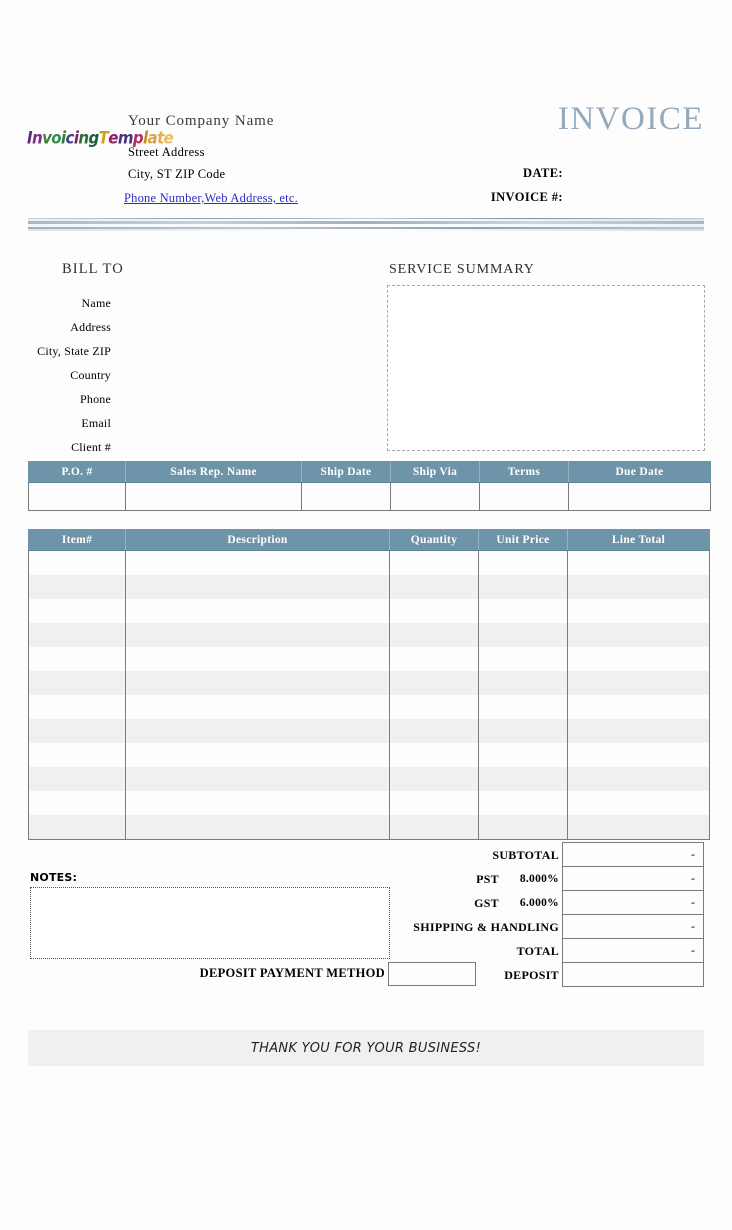  I want to click on company-contact-link: Phone Number,Web Address, etc., so click(211, 198).